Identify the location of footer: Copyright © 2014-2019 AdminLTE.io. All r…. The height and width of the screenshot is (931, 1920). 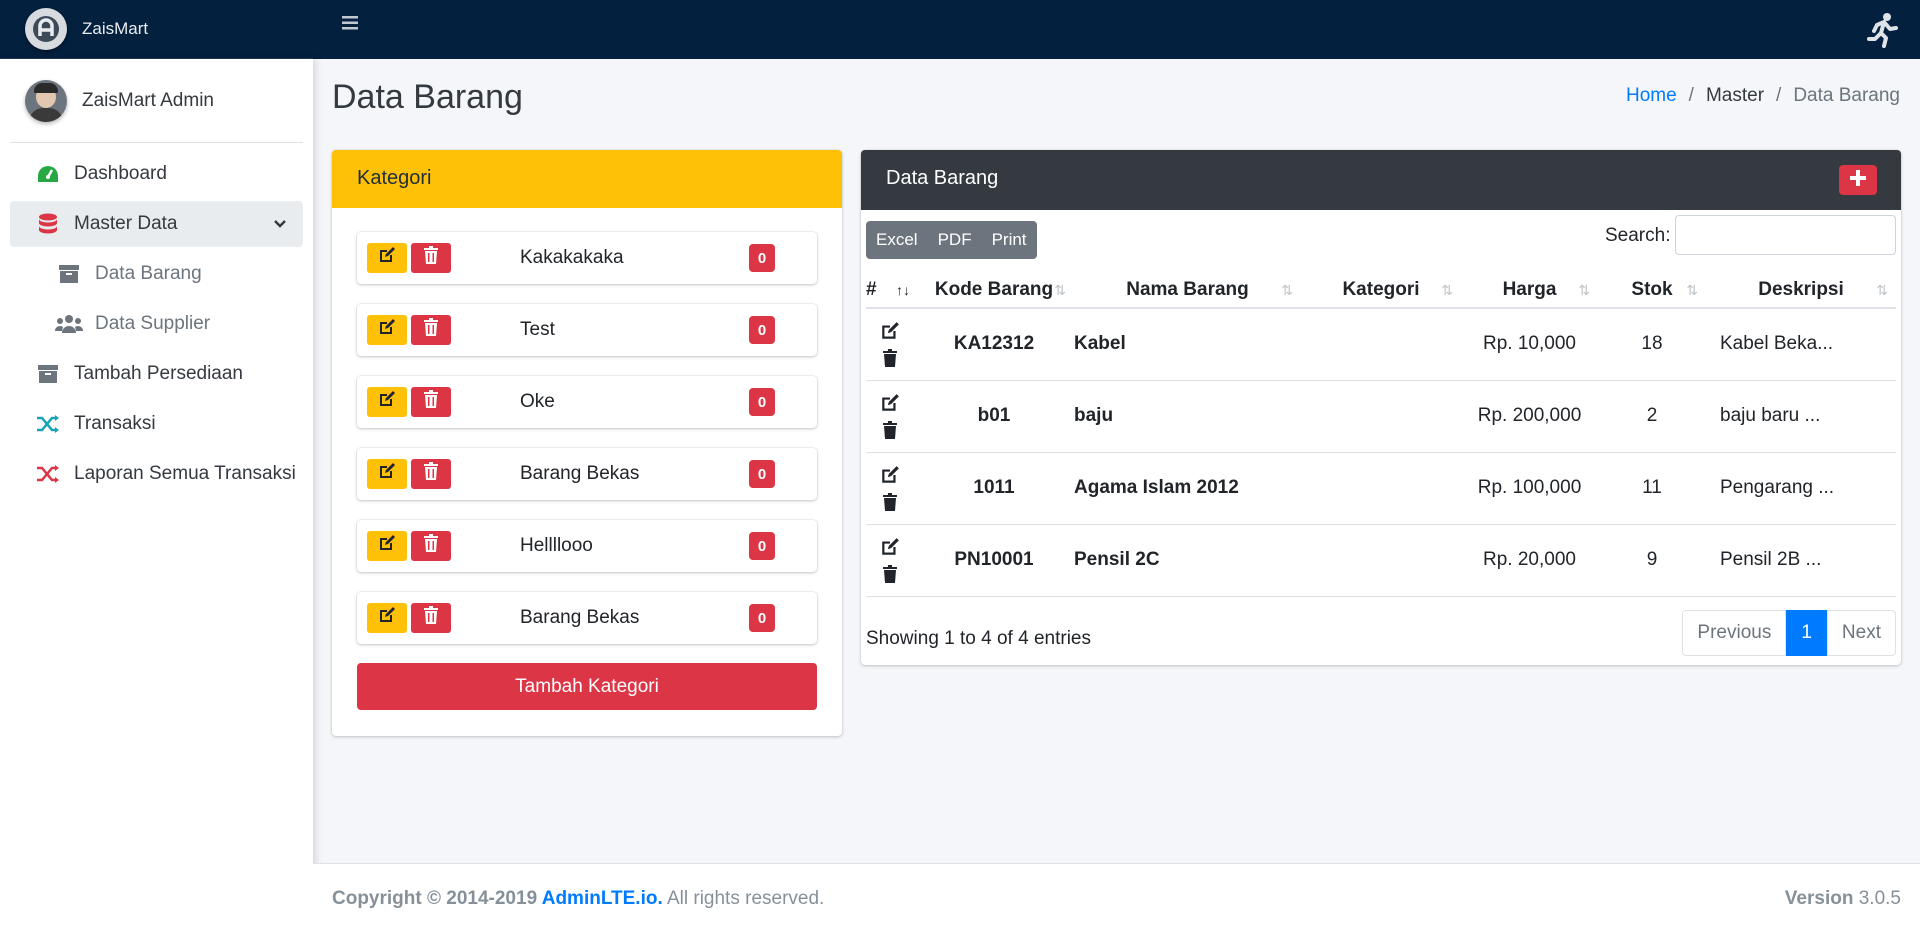
(1116, 897).